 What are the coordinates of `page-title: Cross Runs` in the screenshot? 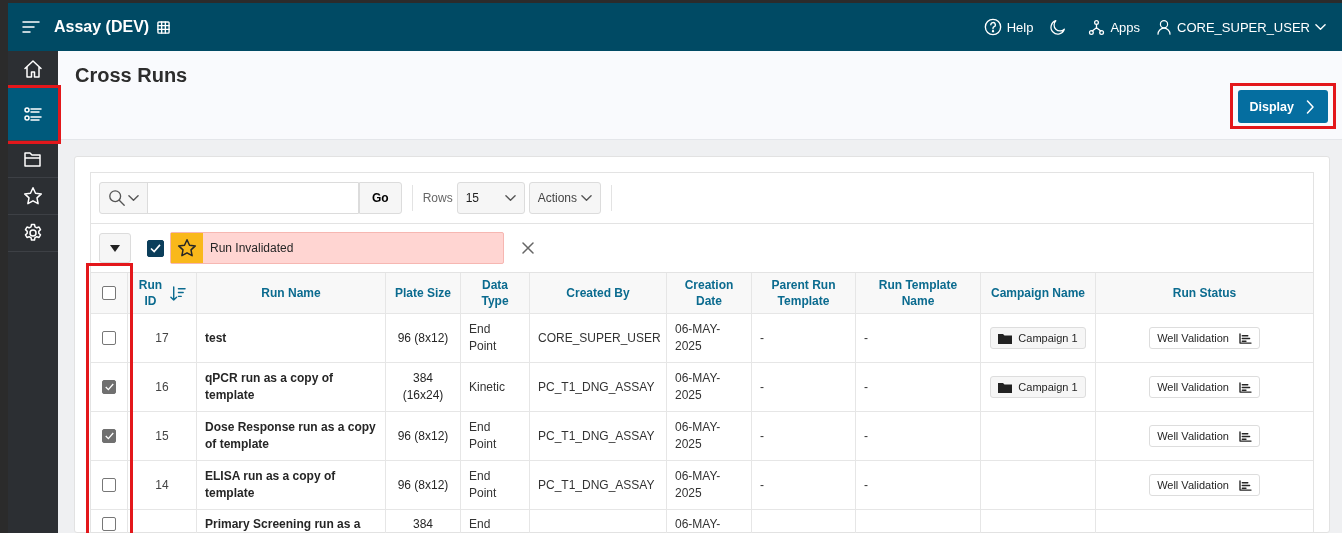 It's located at (131, 76).